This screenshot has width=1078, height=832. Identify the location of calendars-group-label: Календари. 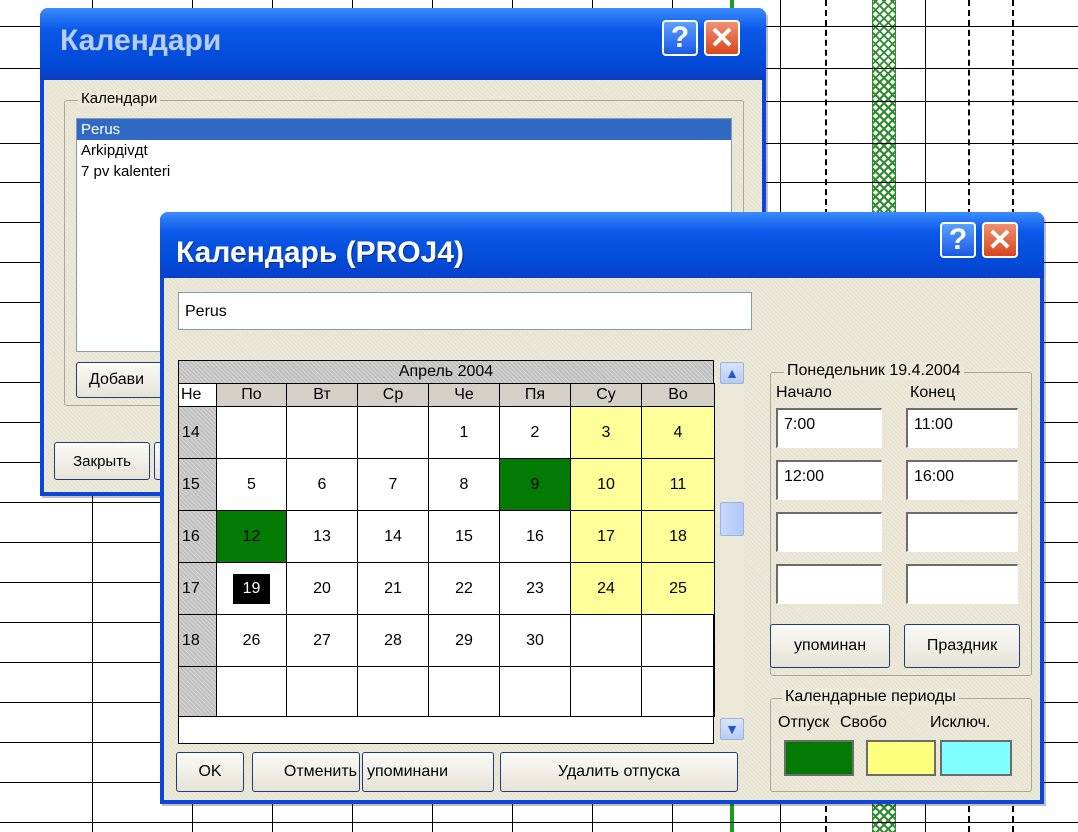
(119, 98).